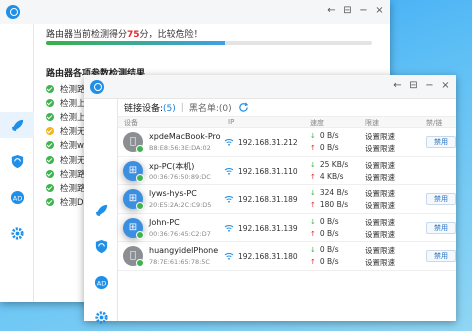 The height and width of the screenshot is (331, 472). I want to click on device-mac: 20:E5:2A:2C:C9:D5, so click(180, 205).